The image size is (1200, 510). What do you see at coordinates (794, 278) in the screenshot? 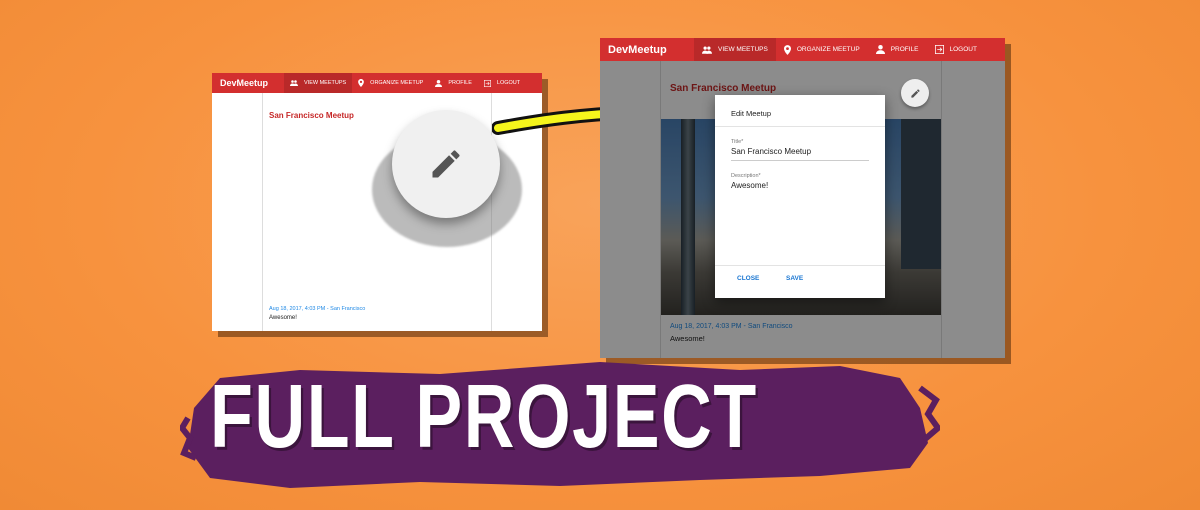
I see `save-button: SAVE` at bounding box center [794, 278].